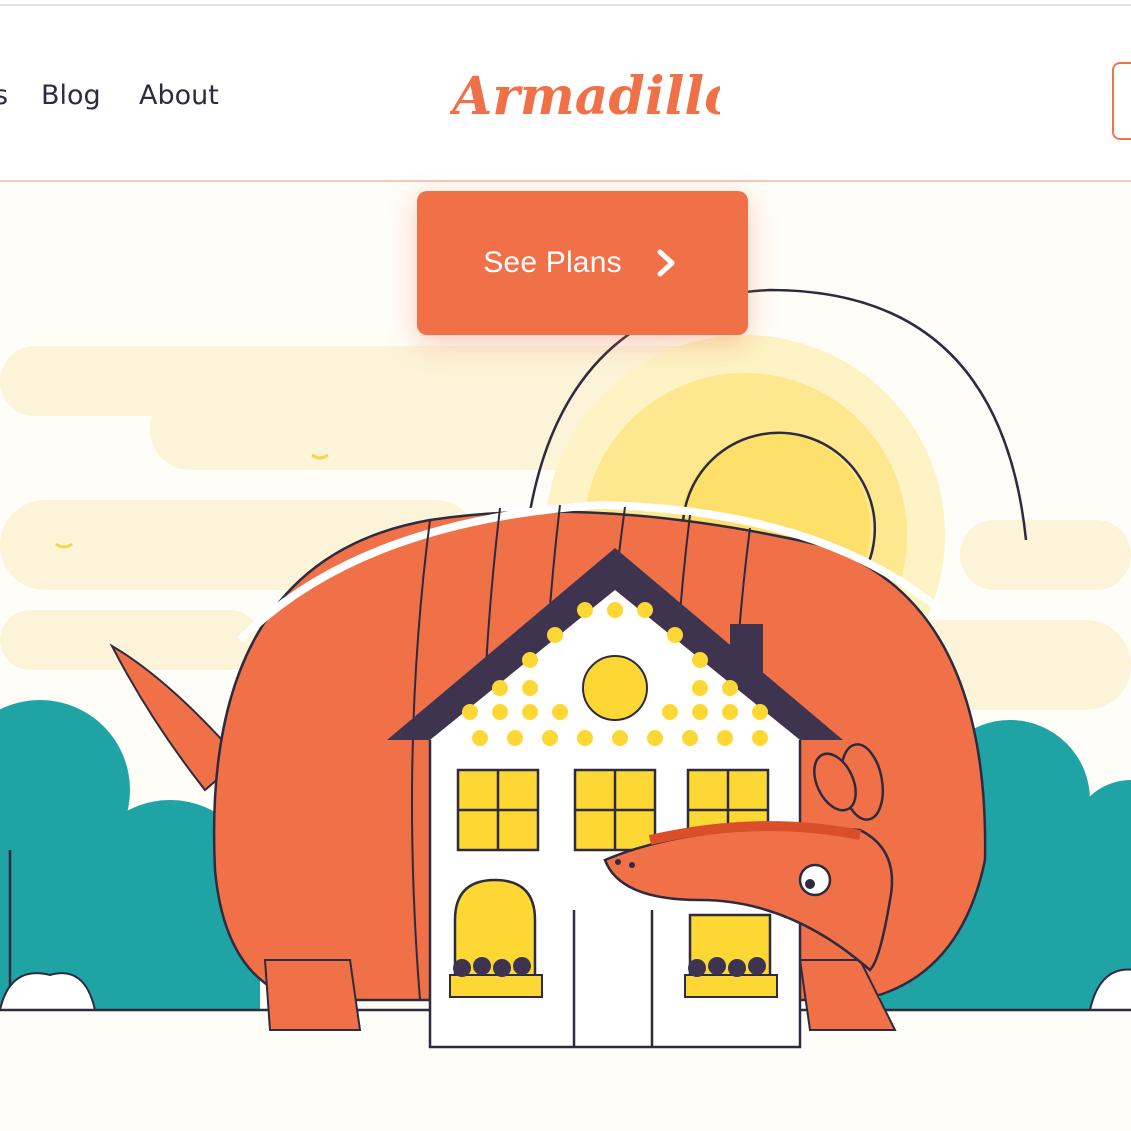  Describe the element at coordinates (1121, 101) in the screenshot. I see `header-button-partial` at that location.